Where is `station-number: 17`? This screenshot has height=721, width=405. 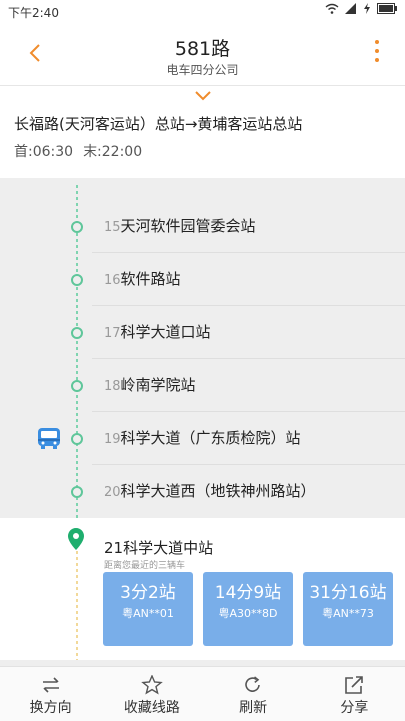 station-number: 17 is located at coordinates (112, 333).